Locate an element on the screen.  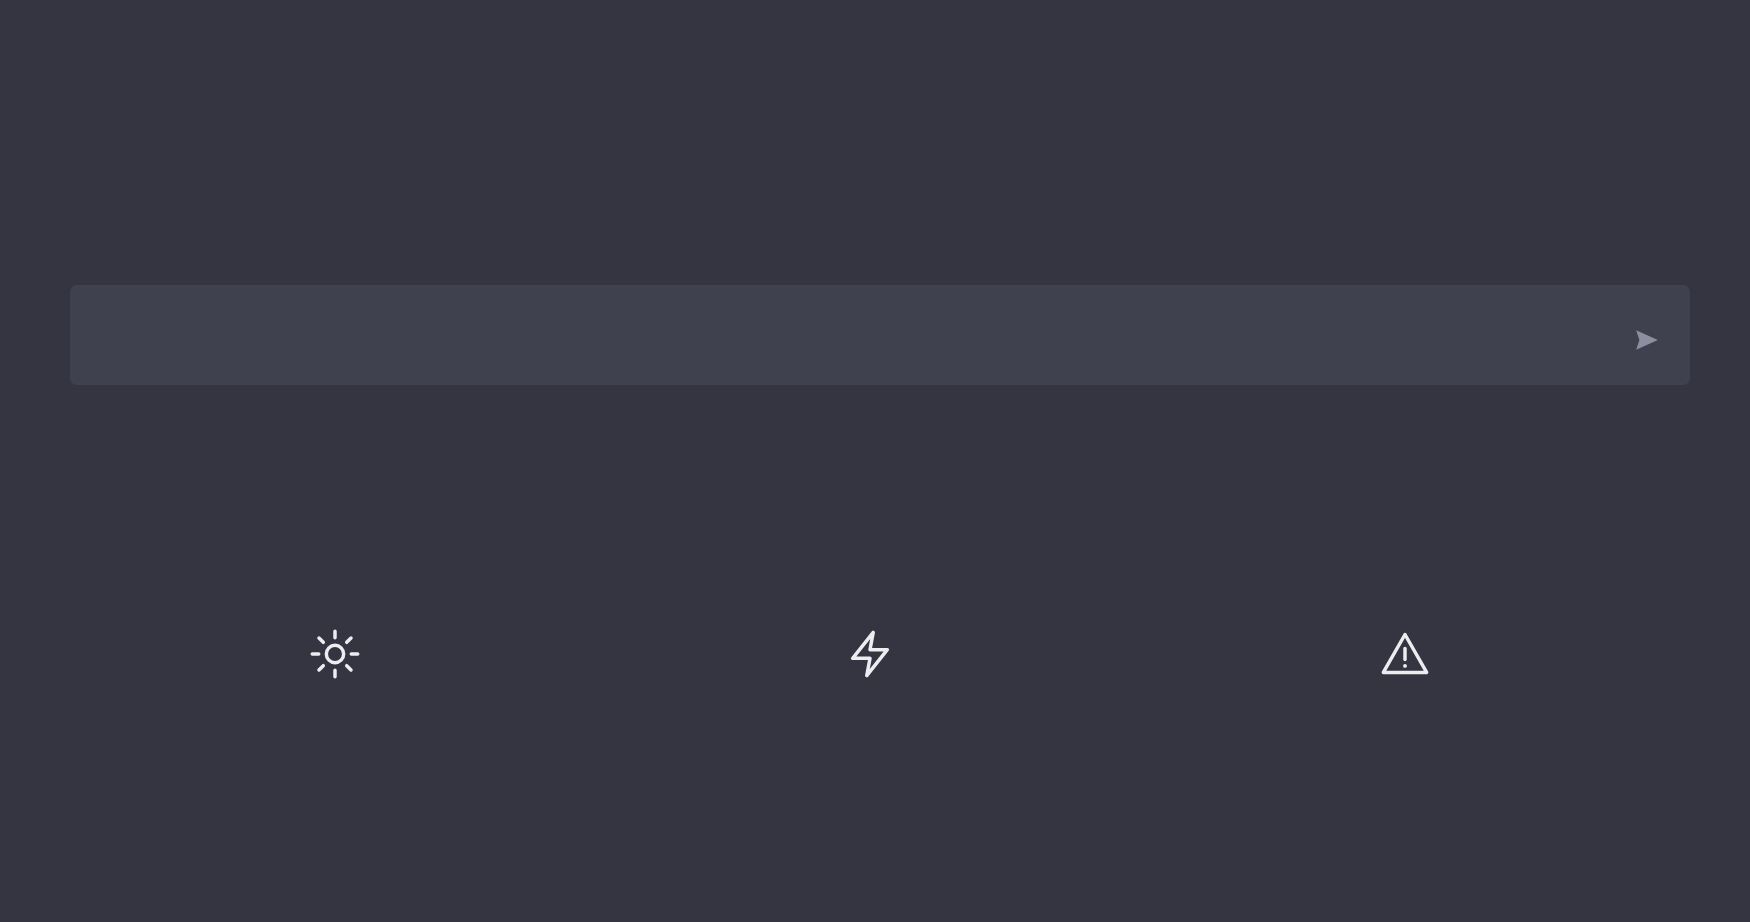
send-icon is located at coordinates (1647, 340).